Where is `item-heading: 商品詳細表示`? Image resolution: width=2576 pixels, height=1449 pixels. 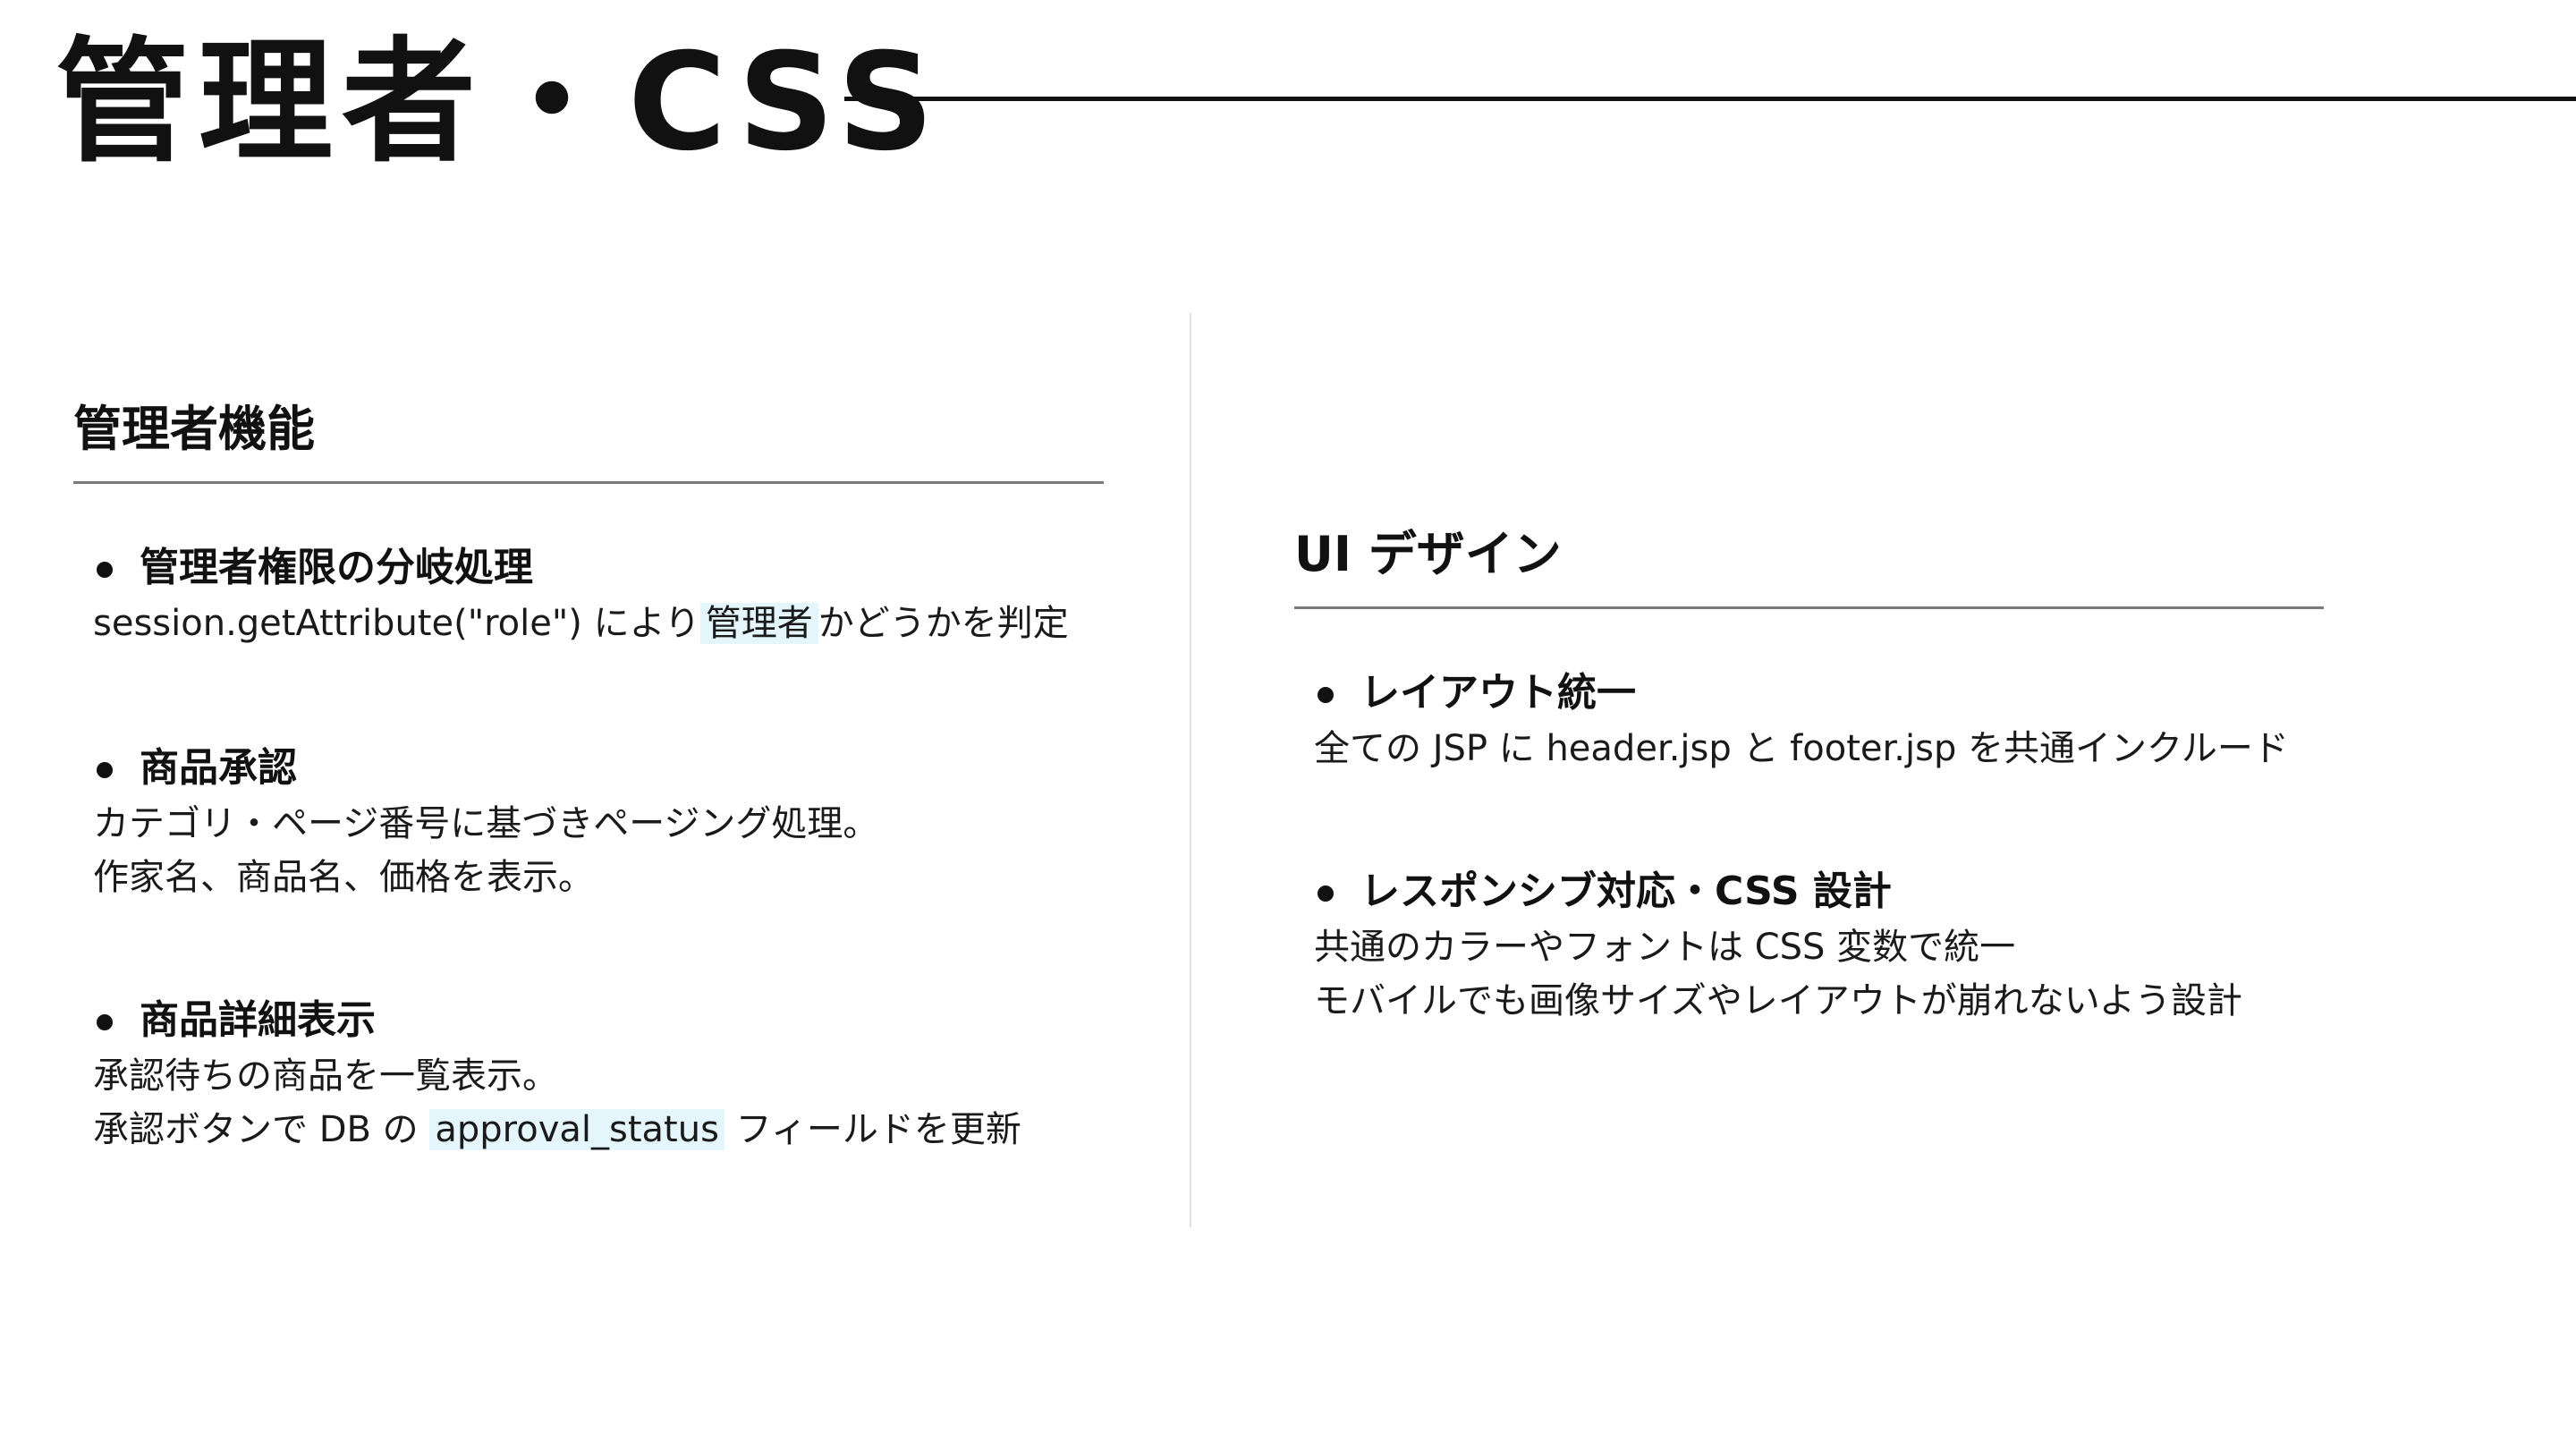 item-heading: 商品詳細表示 is located at coordinates (598, 1020).